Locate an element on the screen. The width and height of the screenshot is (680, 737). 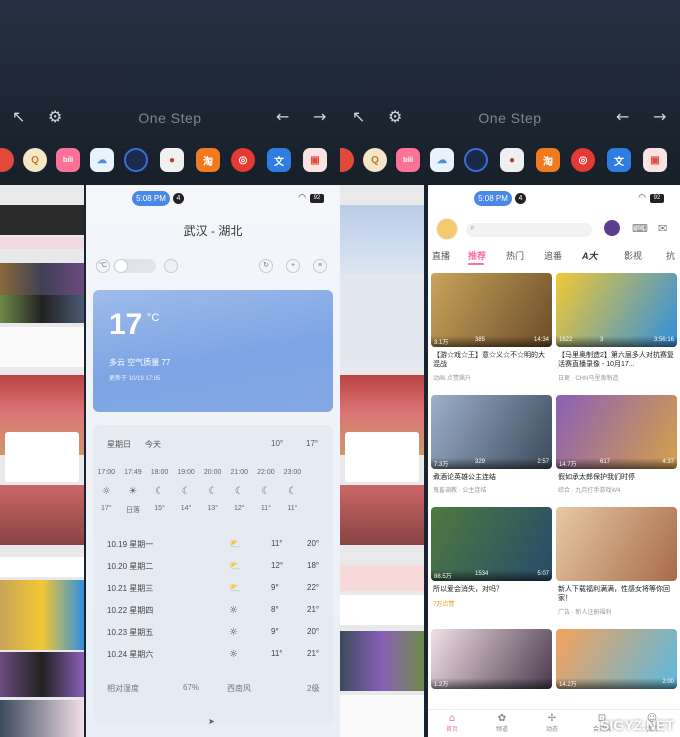
city-title: 武汉 - 湖北 is located at coordinates (213, 230).